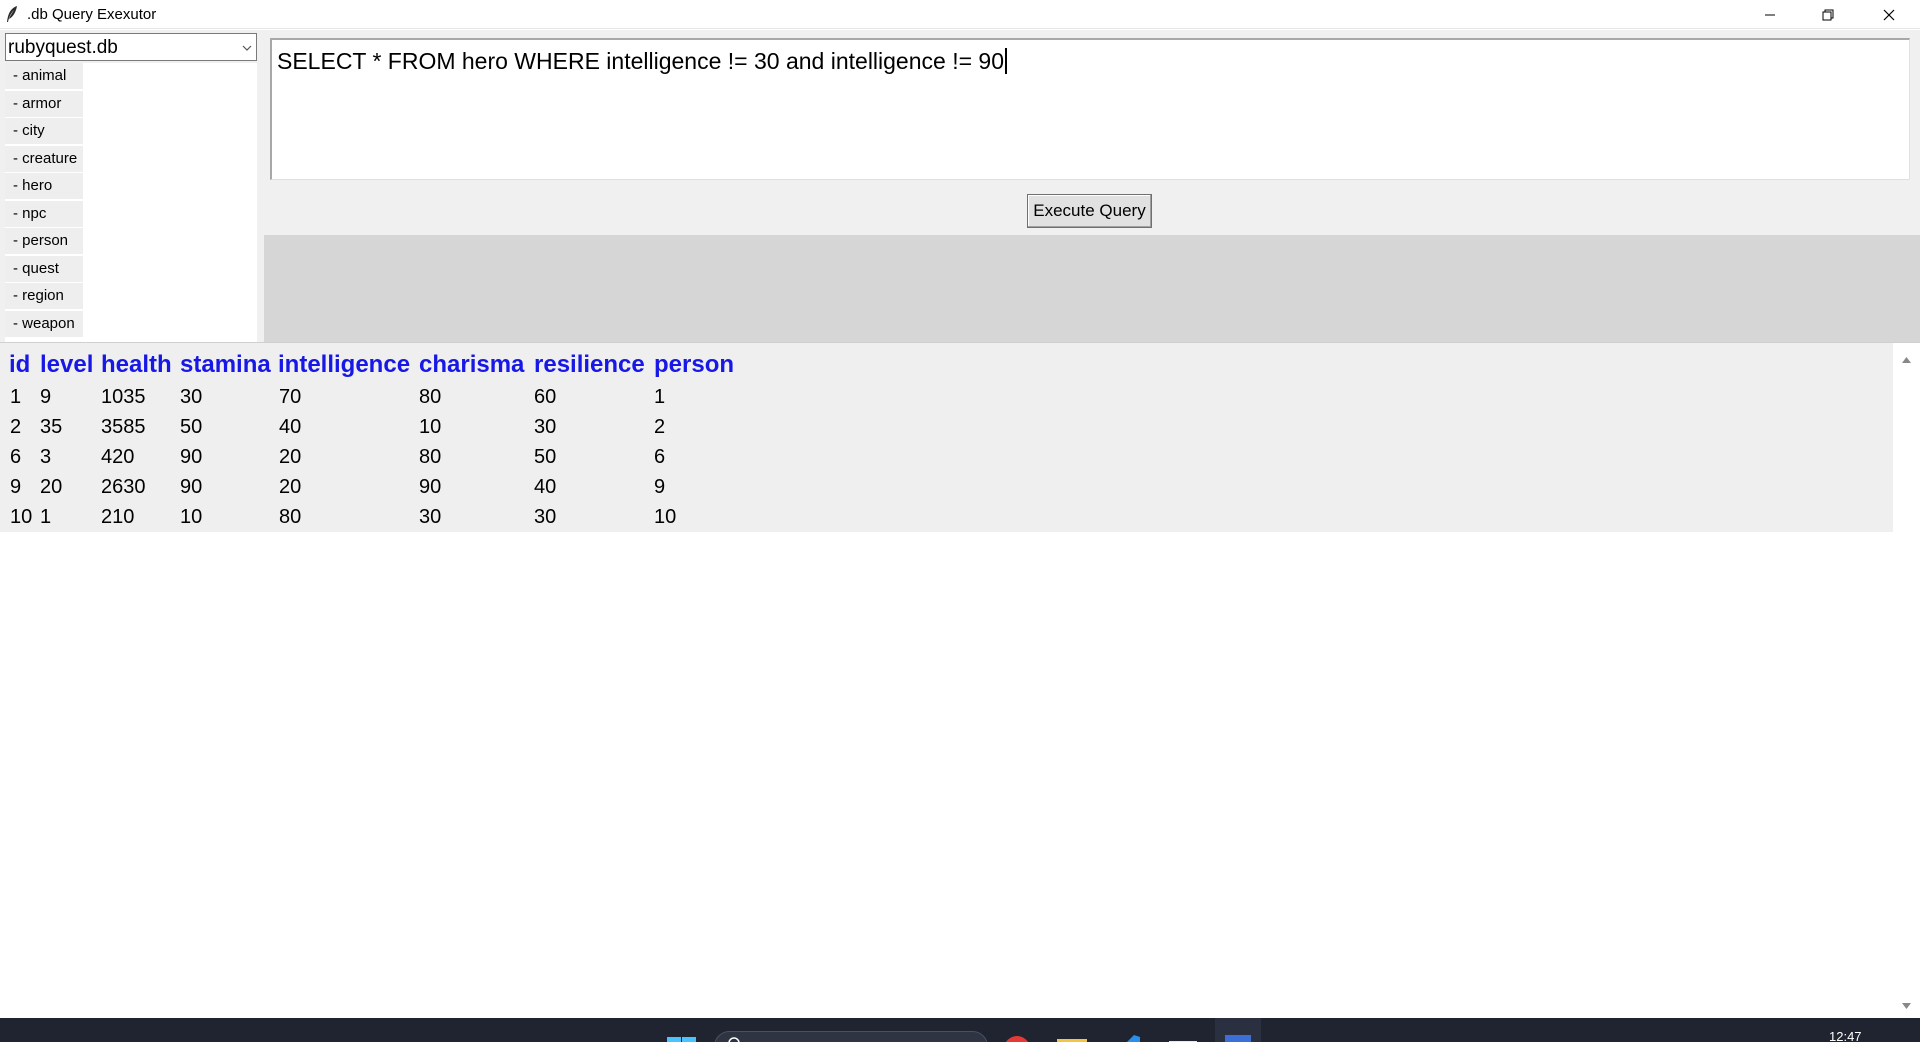  What do you see at coordinates (118, 517) in the screenshot?
I see `table-cell: 210` at bounding box center [118, 517].